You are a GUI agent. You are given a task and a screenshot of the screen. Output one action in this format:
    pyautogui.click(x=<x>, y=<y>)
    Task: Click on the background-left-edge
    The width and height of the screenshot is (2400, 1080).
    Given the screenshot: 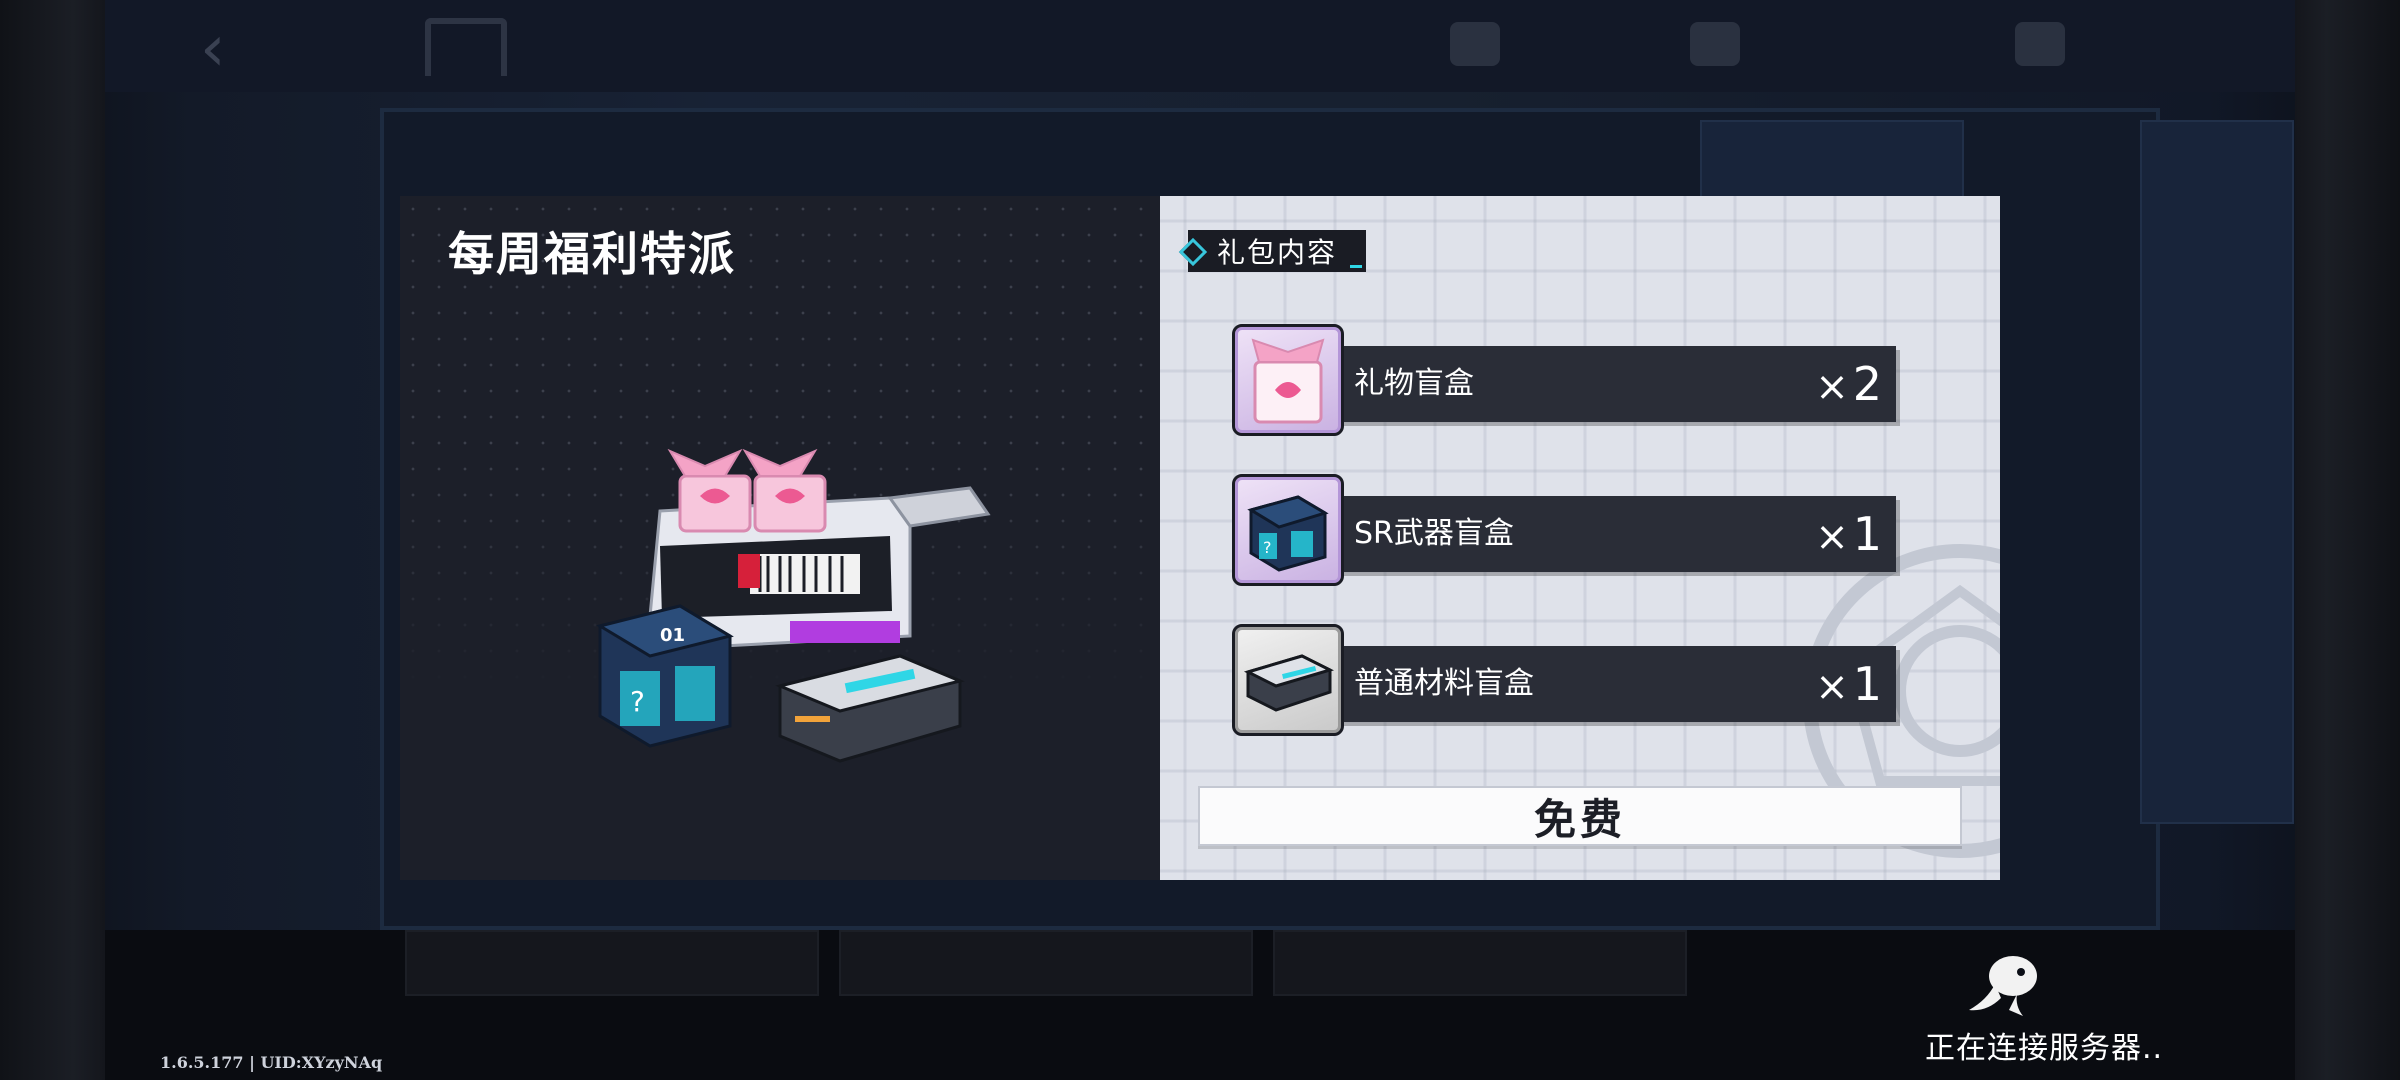 What is the action you would take?
    pyautogui.click(x=52, y=540)
    